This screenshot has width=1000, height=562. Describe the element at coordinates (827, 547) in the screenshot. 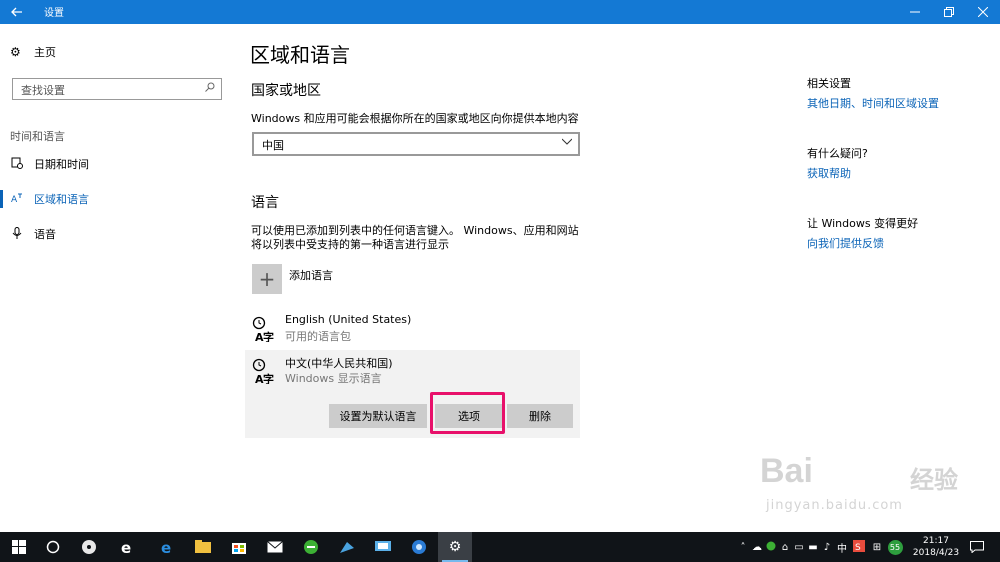

I see `volume-icon: ♪` at that location.